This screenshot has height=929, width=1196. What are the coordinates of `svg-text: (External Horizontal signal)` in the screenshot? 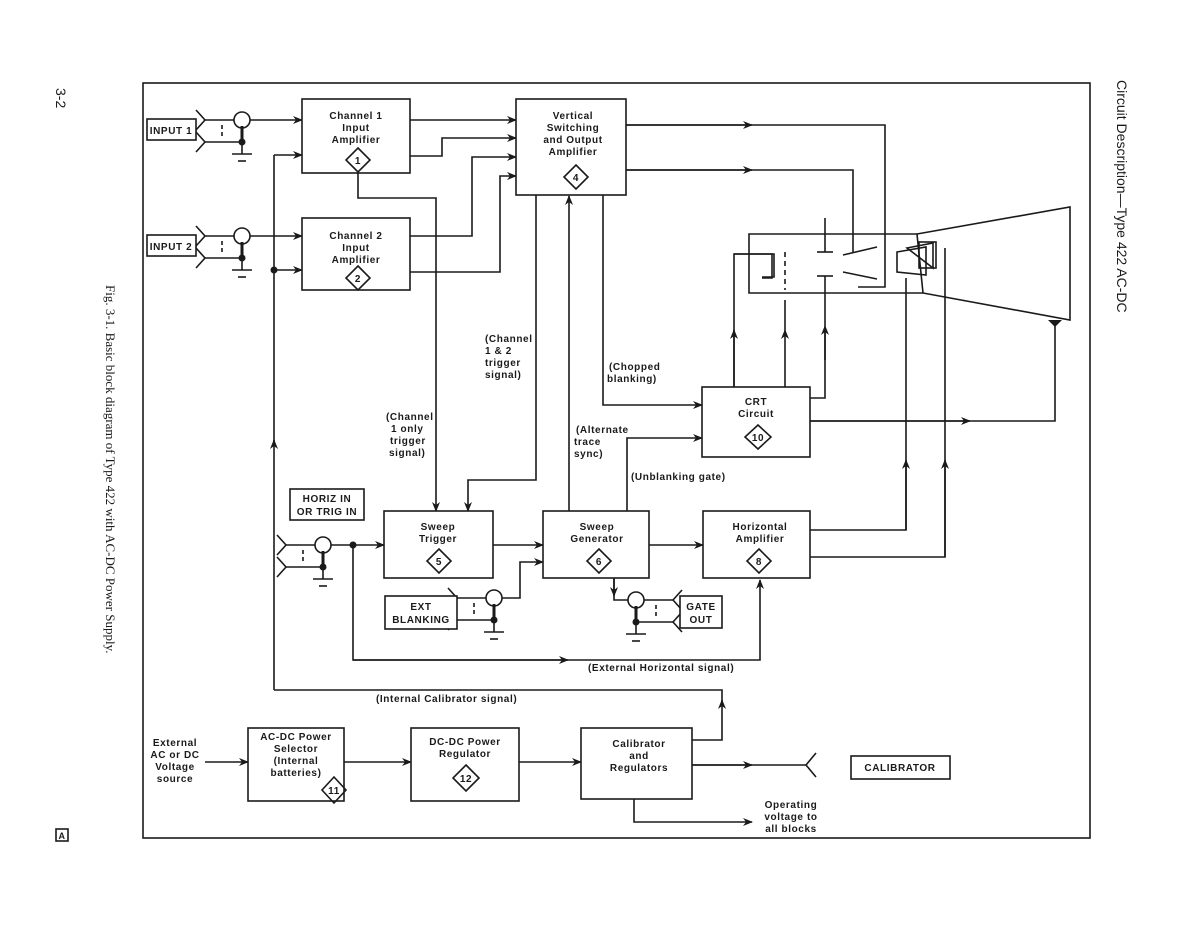 It's located at (661, 668).